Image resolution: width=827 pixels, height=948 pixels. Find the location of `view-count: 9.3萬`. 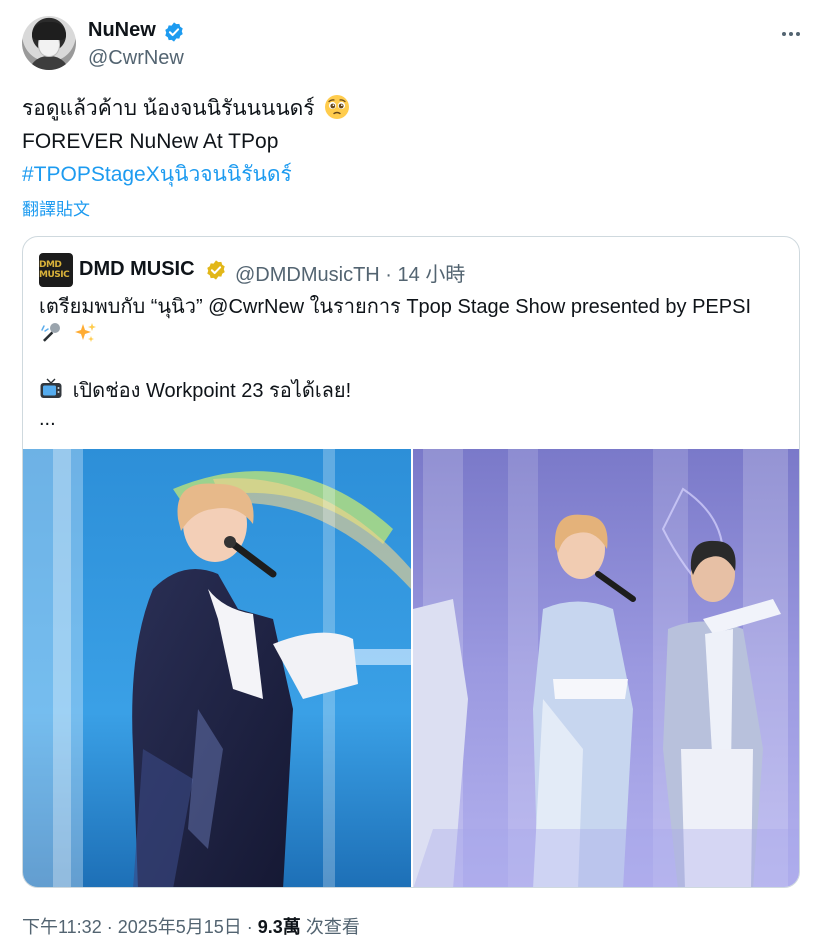

view-count: 9.3萬 is located at coordinates (279, 927).